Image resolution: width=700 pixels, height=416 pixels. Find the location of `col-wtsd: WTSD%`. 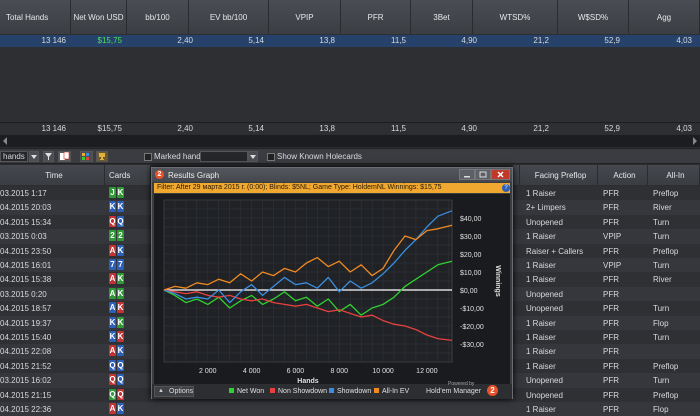

col-wtsd: WTSD% is located at coordinates (515, 17).